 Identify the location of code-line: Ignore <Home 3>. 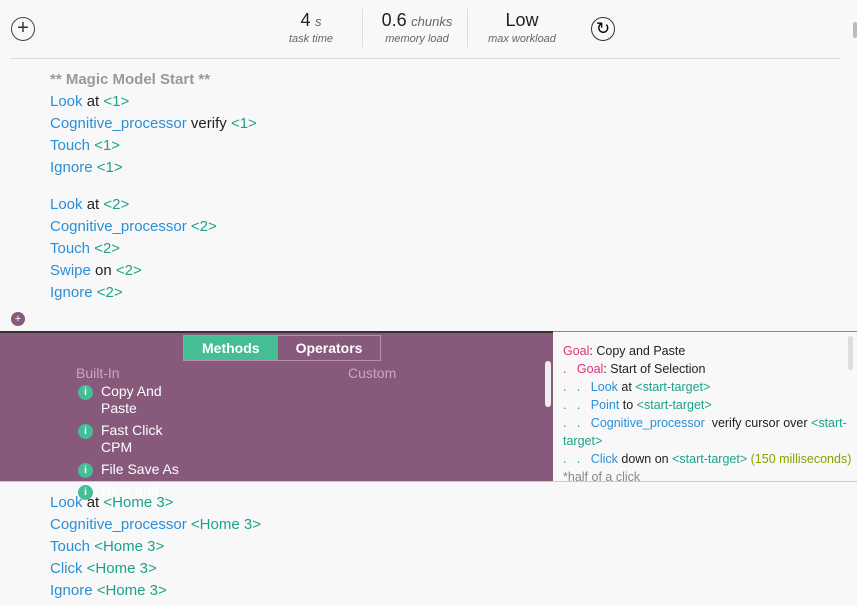
(155, 591).